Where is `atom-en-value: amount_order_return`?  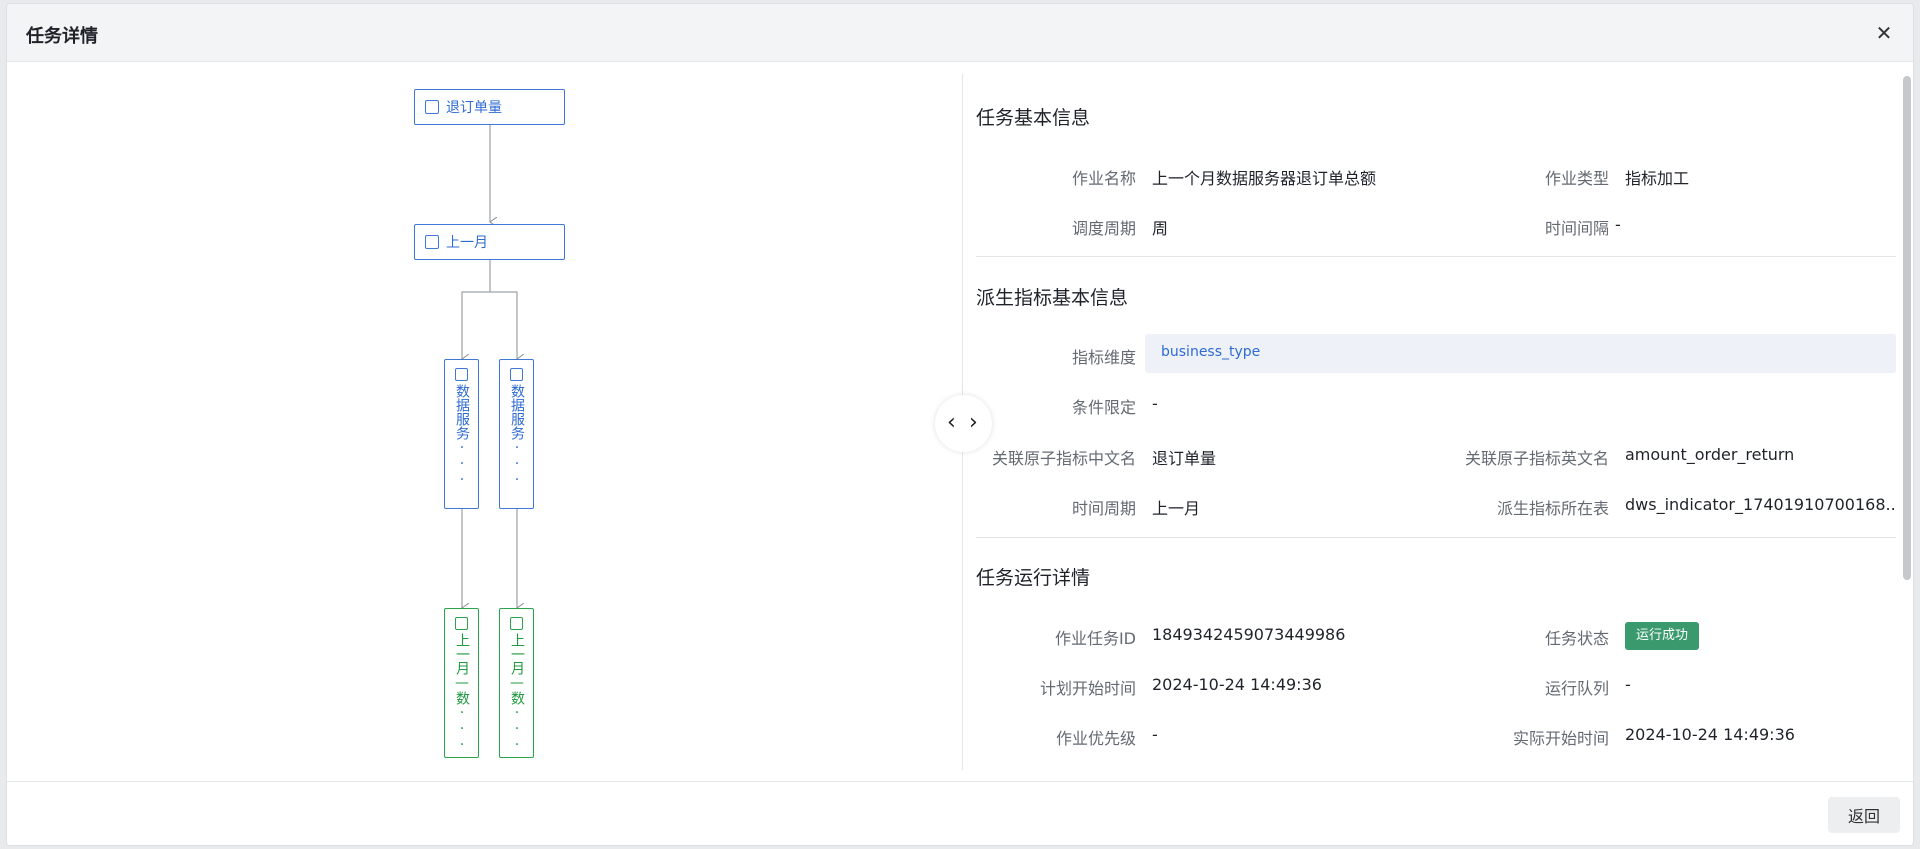
atom-en-value: amount_order_return is located at coordinates (1710, 454).